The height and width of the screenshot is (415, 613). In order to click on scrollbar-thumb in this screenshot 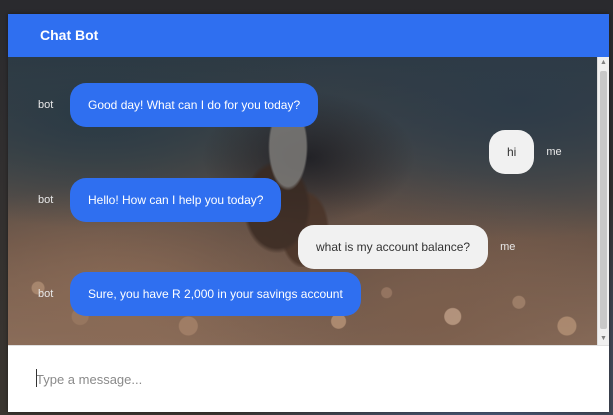, I will do `click(603, 200)`.